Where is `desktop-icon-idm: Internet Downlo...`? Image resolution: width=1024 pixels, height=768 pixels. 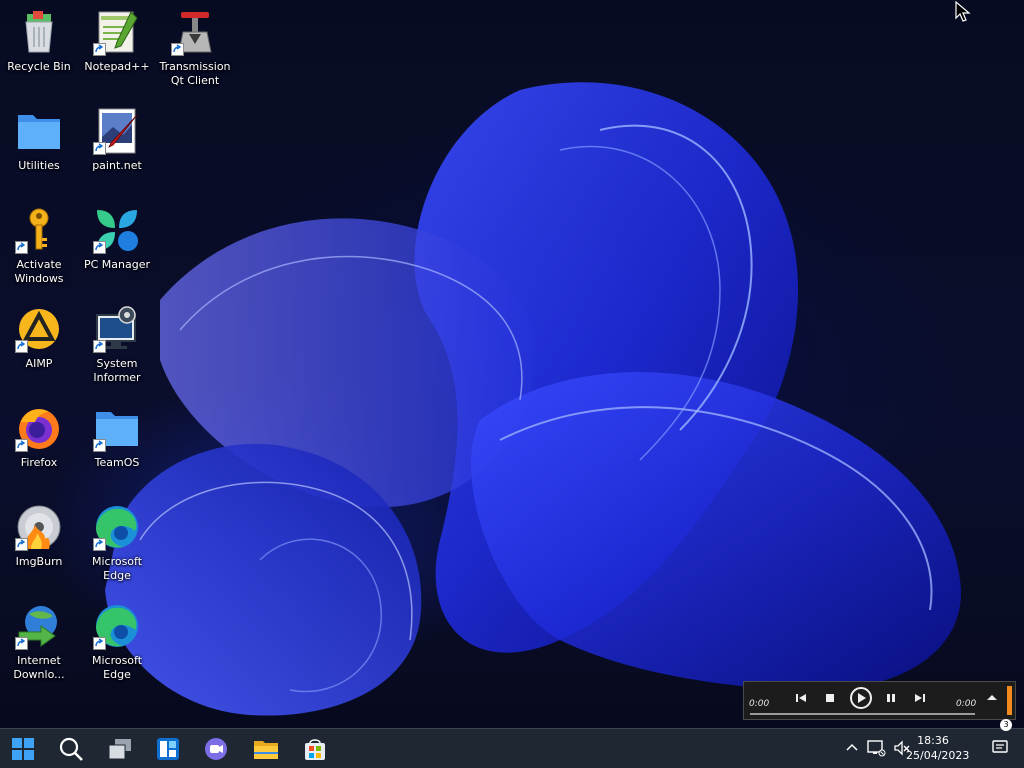 desktop-icon-idm: Internet Downlo... is located at coordinates (39, 642).